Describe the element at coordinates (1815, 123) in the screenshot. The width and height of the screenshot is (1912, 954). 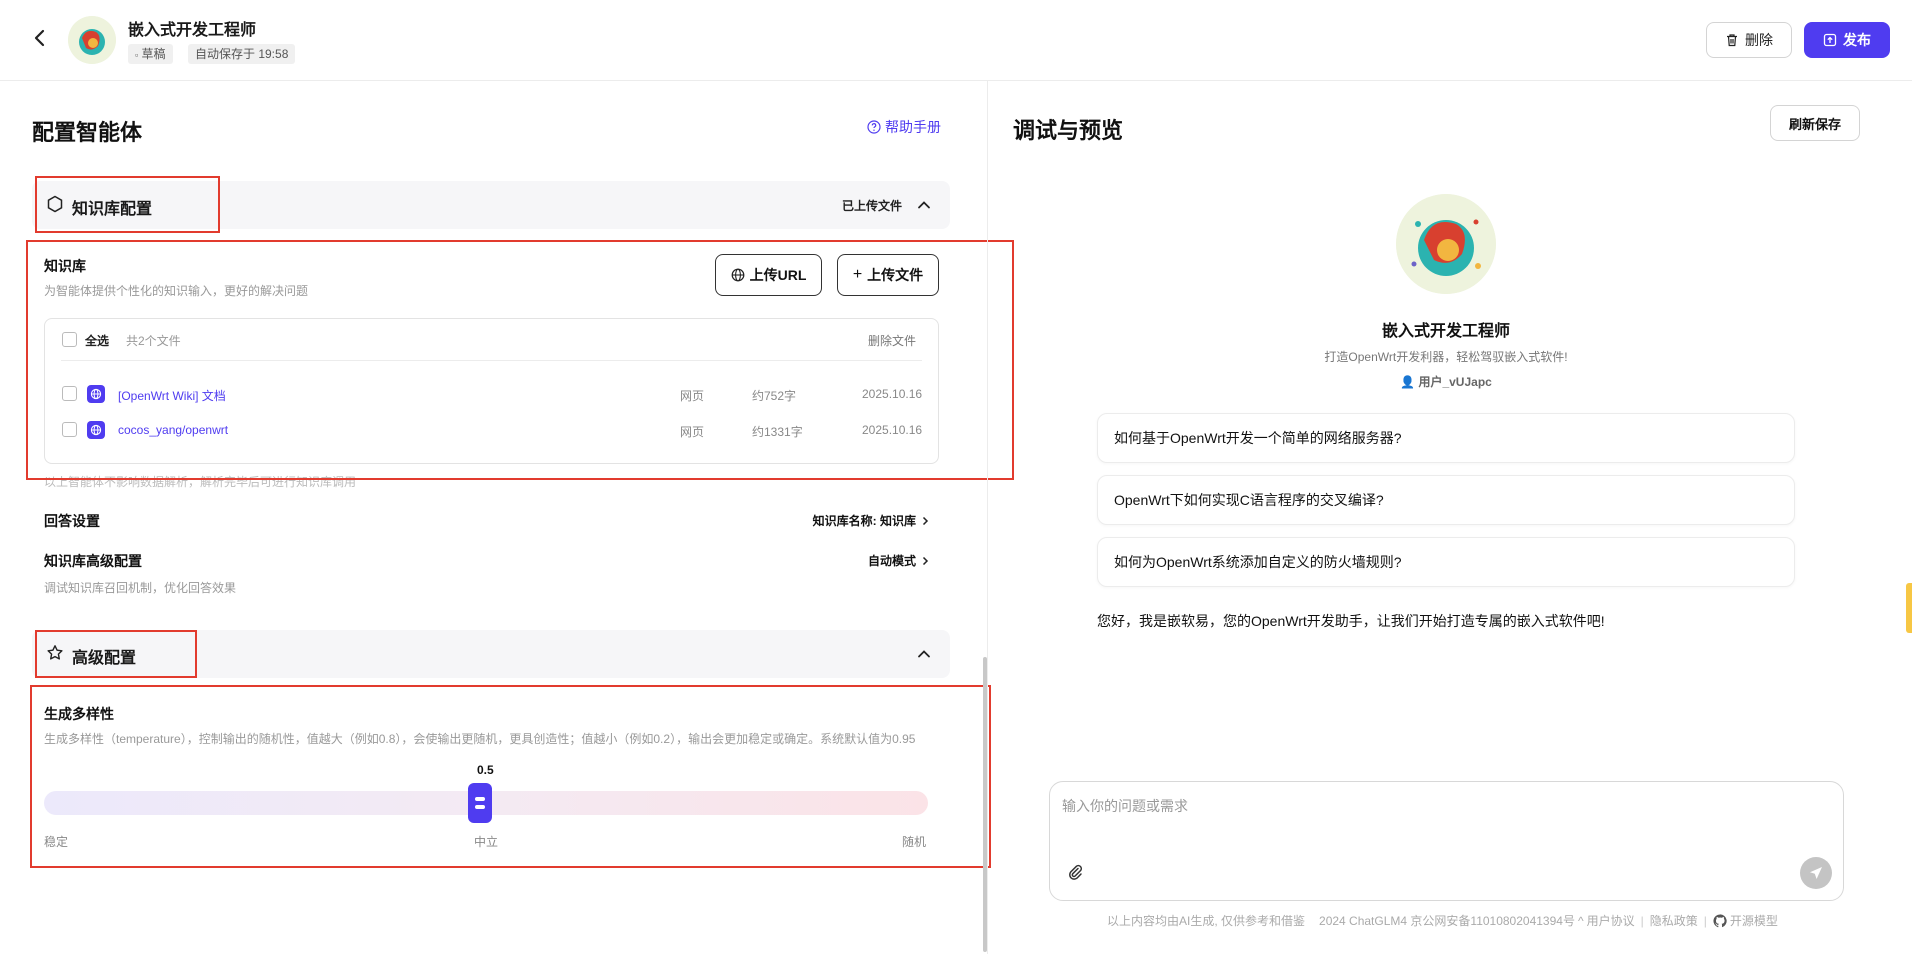
I see `refresh-save-button: 刷新保存` at that location.